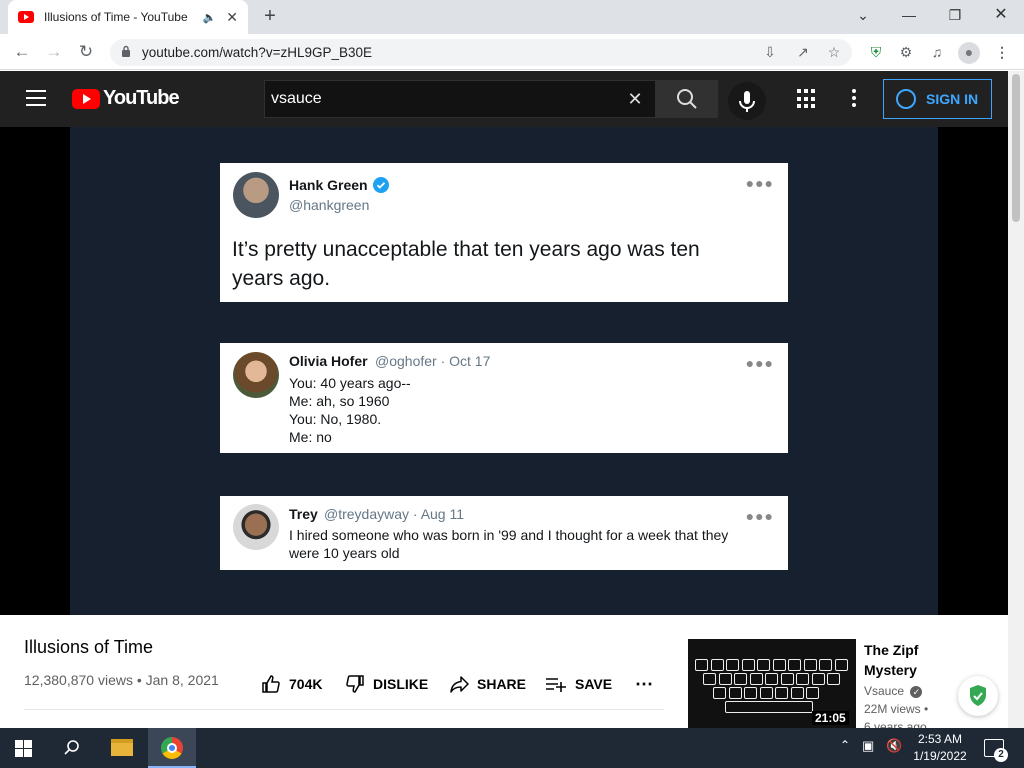 The image size is (1024, 768). Describe the element at coordinates (271, 684) in the screenshot. I see `thumbs-up-icon` at that location.